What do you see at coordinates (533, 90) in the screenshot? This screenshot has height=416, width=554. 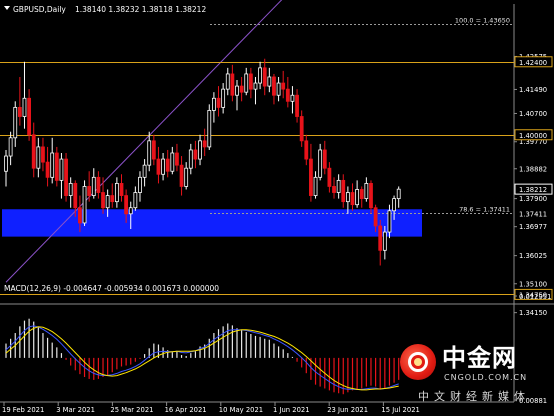 I see `price-tick-label-1: 1.41490` at bounding box center [533, 90].